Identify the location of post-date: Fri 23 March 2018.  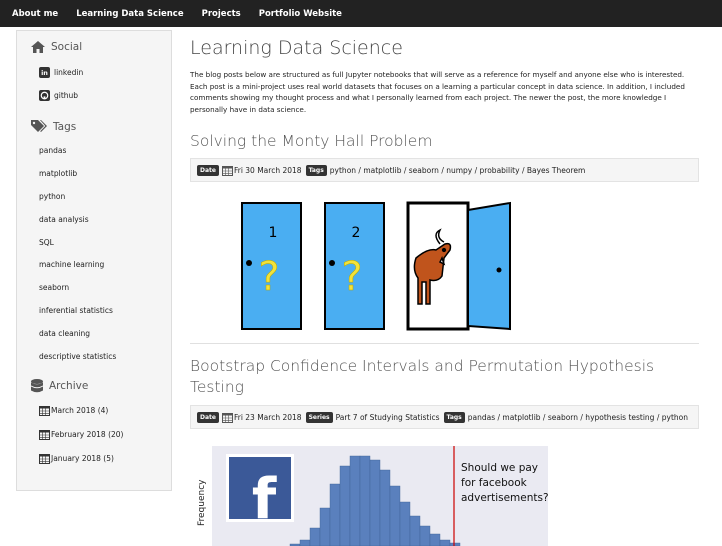
(267, 417).